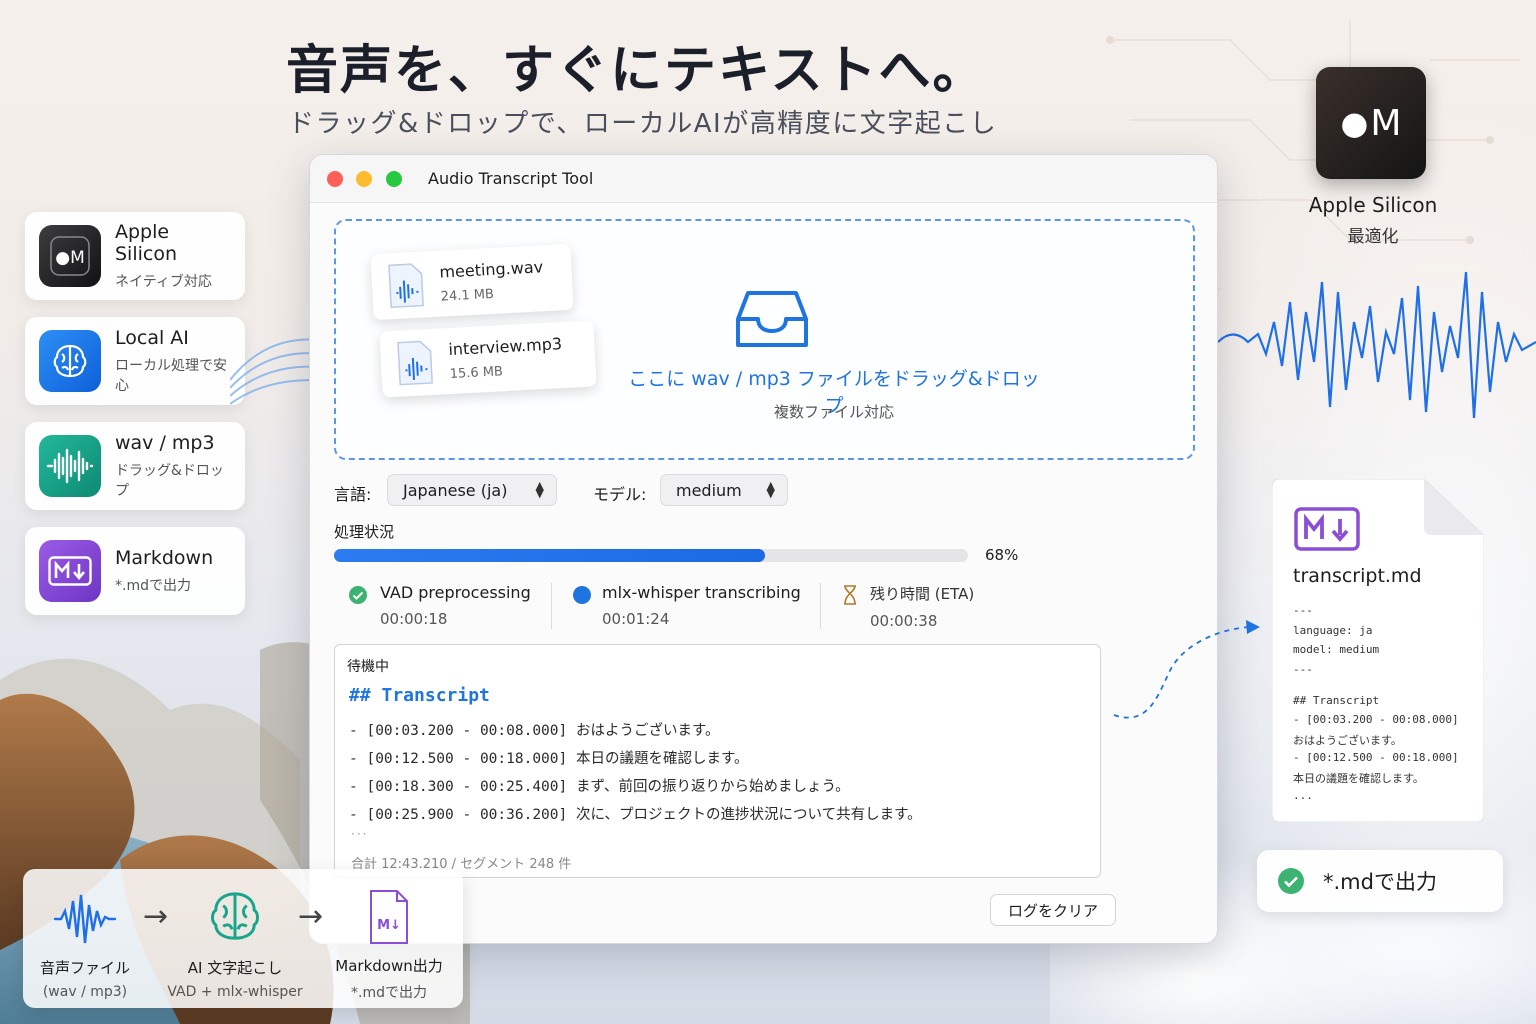  Describe the element at coordinates (169, 481) in the screenshot. I see `feature-subtitle: ドラッグ&ドロップ` at that location.